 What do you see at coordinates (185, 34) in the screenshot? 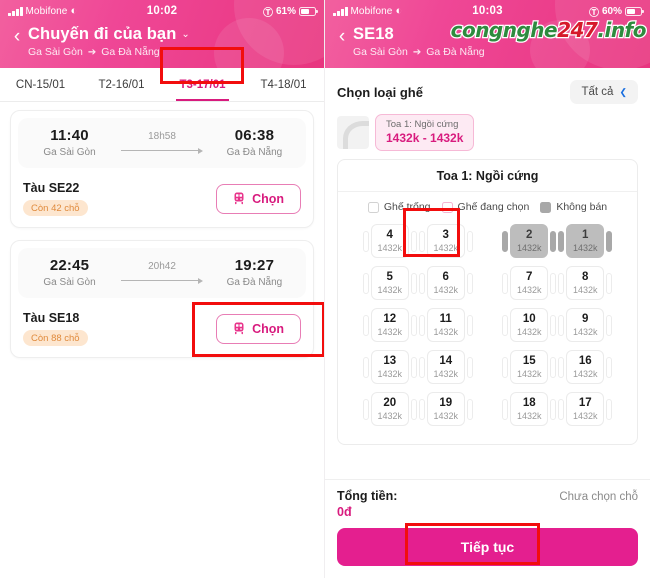
I see `chevron-down-icon: ⌄` at bounding box center [185, 34].